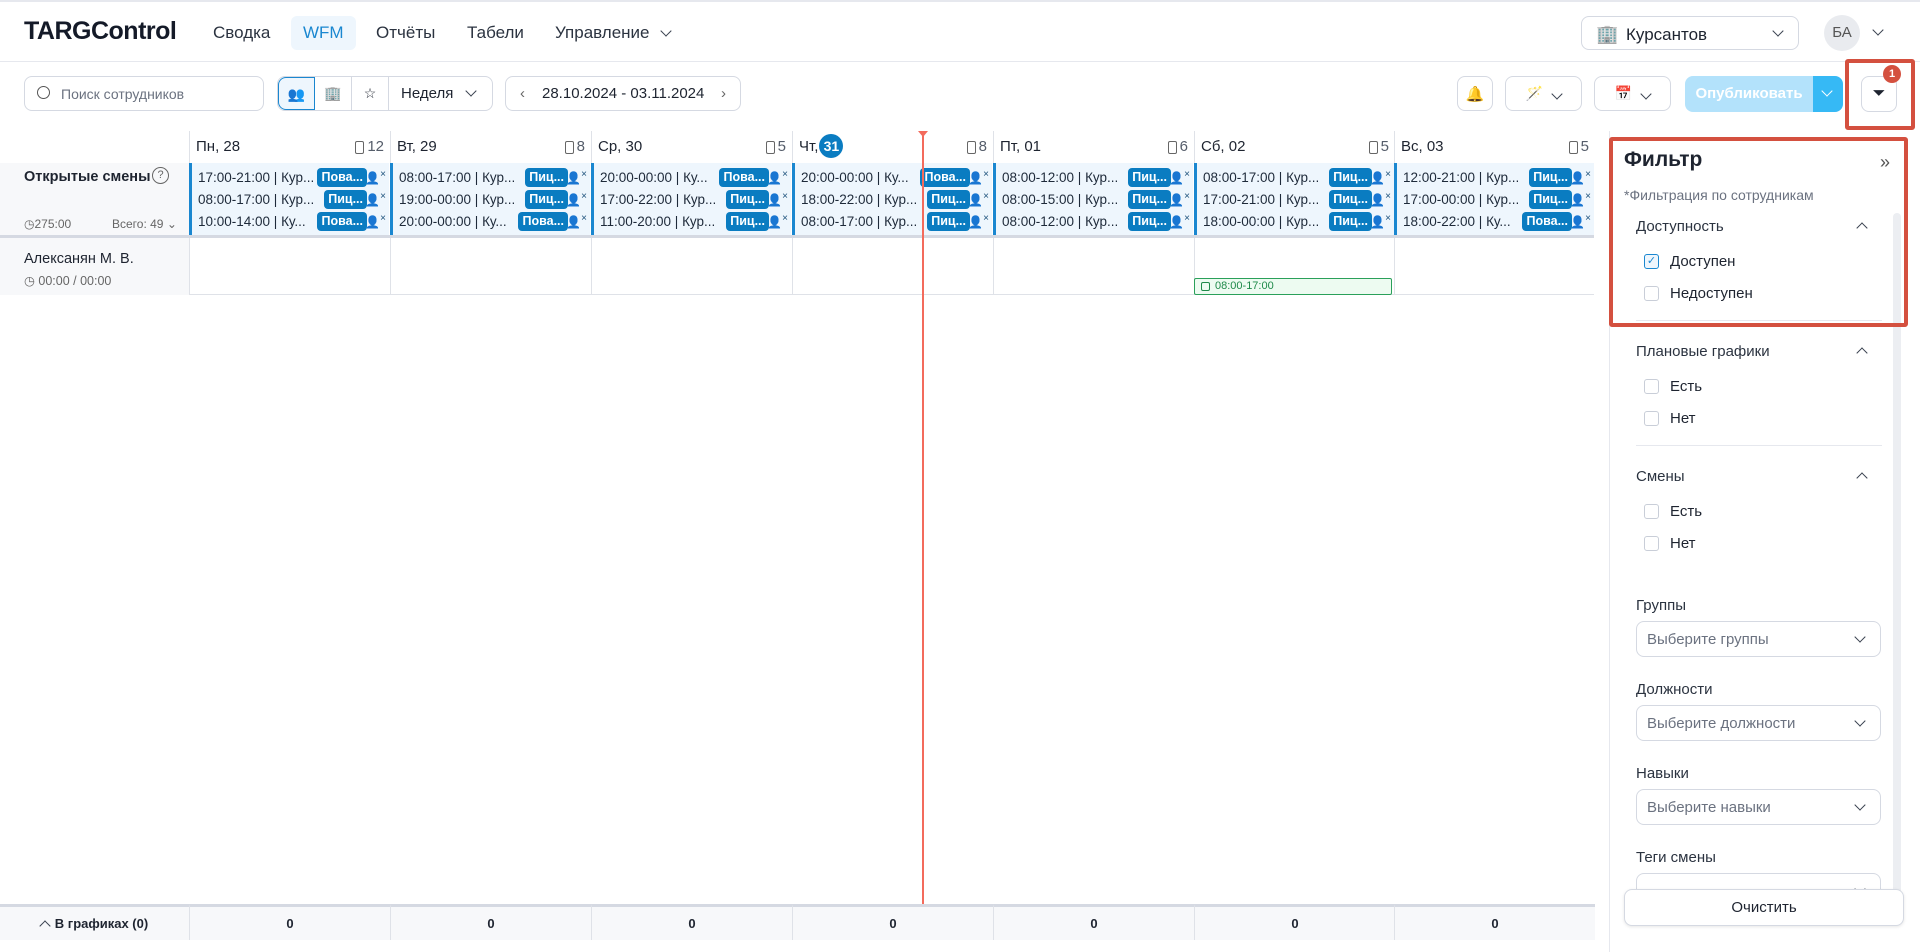 The image size is (1920, 952). Describe the element at coordinates (522, 93) in the screenshot. I see `prev-week-button: ‹` at that location.